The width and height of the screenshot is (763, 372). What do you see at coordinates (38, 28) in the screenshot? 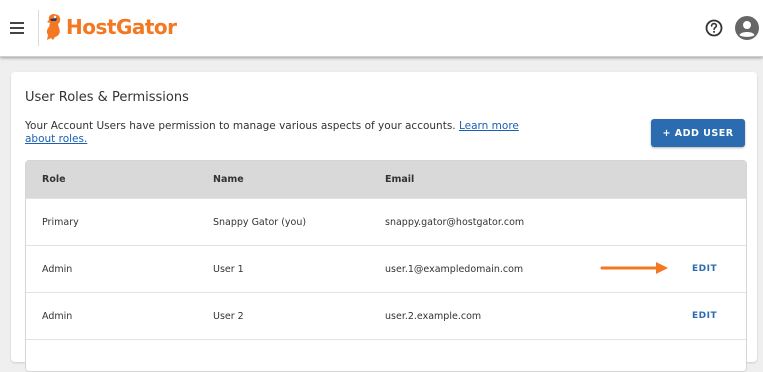
I see `header-divider` at bounding box center [38, 28].